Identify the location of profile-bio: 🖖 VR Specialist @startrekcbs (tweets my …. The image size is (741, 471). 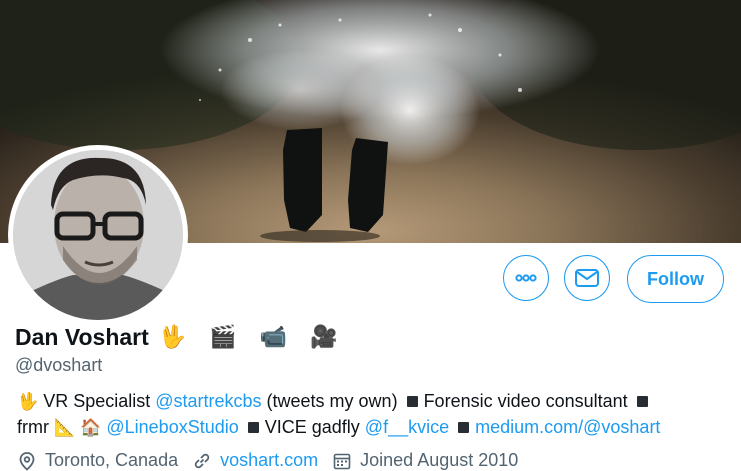
(377, 415).